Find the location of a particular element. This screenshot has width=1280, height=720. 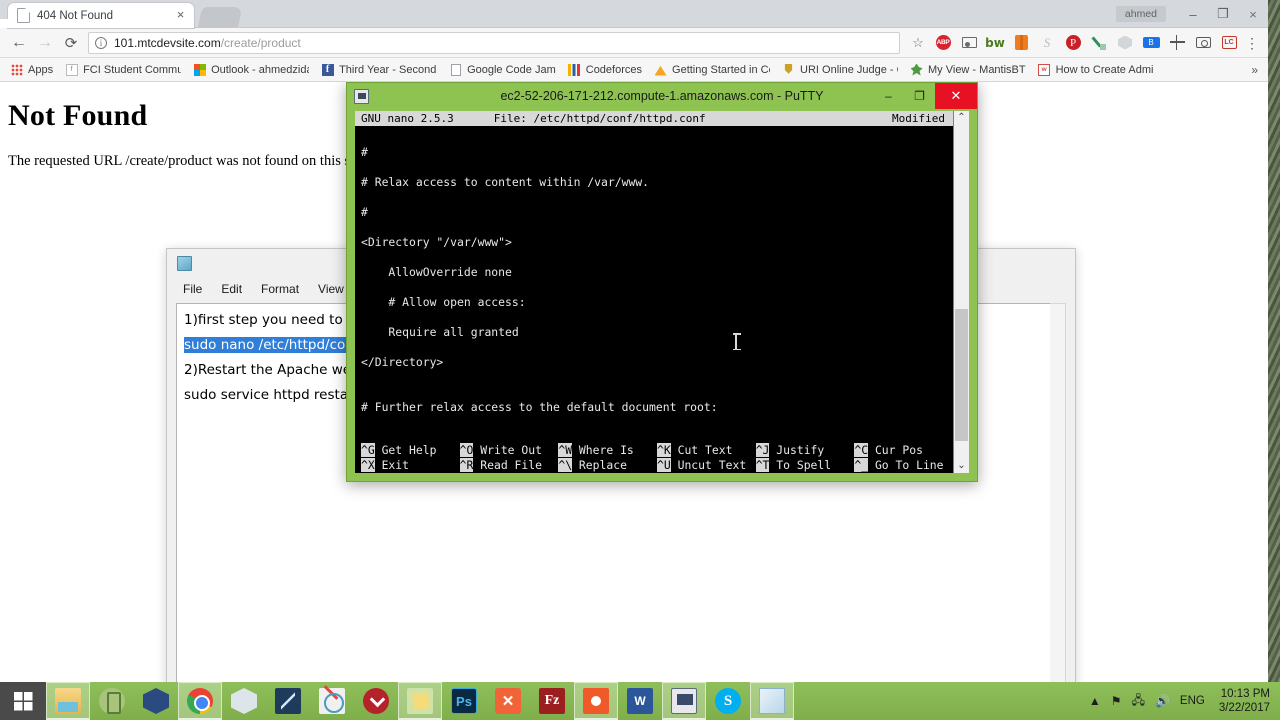

color-picker-icon is located at coordinates (1099, 43).